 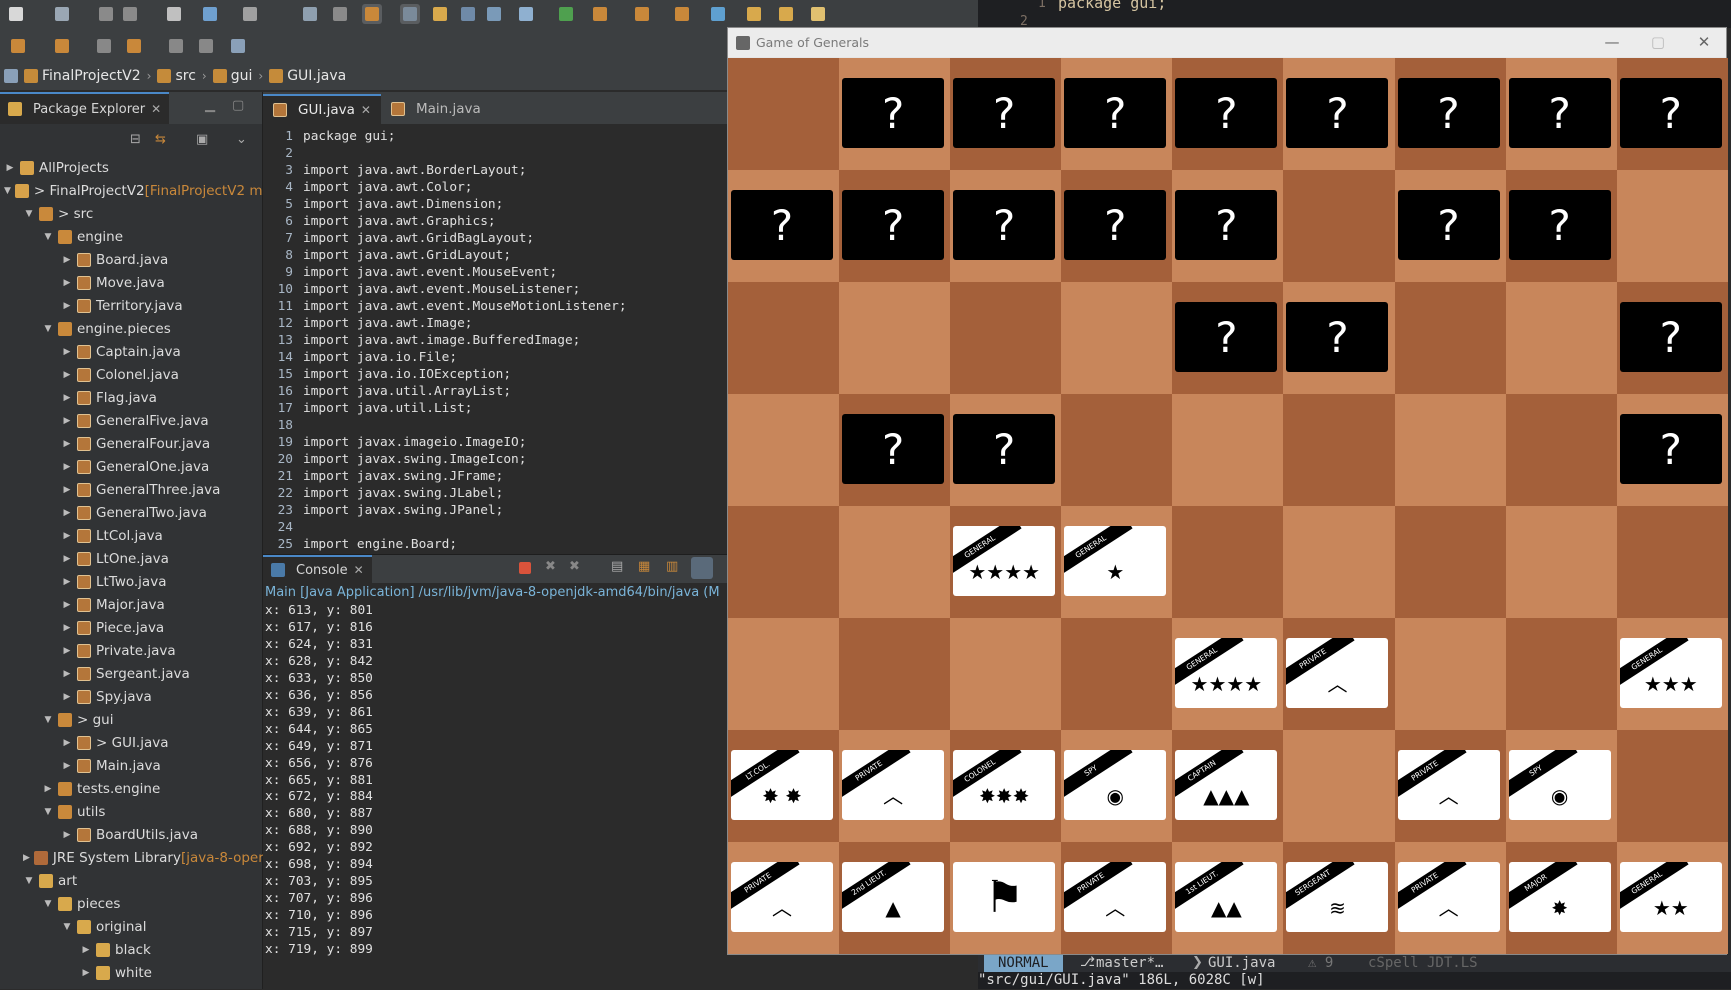 What do you see at coordinates (131, 903) in the screenshot?
I see `tree-item: ▼ pieces` at bounding box center [131, 903].